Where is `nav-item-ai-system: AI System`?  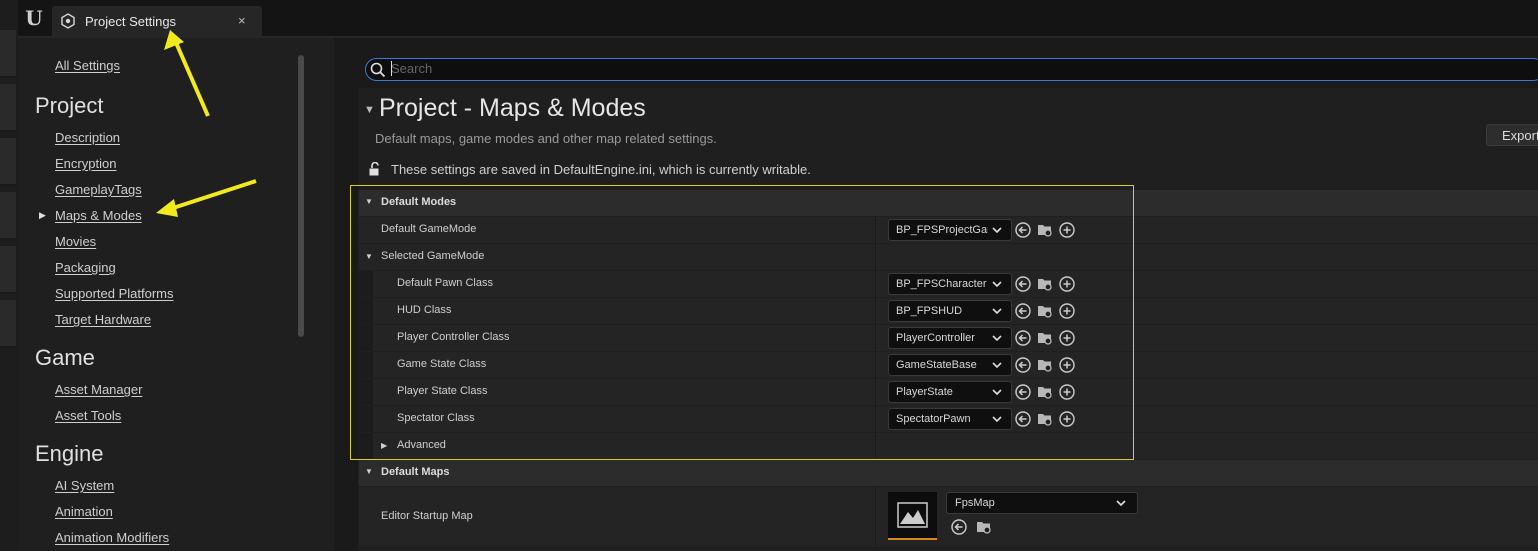
nav-item-ai-system: AI System is located at coordinates (84, 485).